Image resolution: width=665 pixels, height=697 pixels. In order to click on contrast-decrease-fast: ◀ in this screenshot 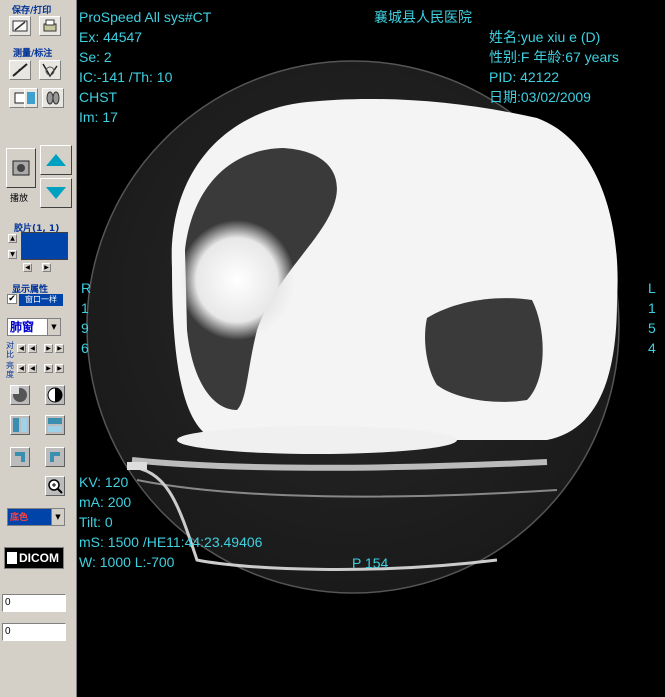, I will do `click(21, 348)`.